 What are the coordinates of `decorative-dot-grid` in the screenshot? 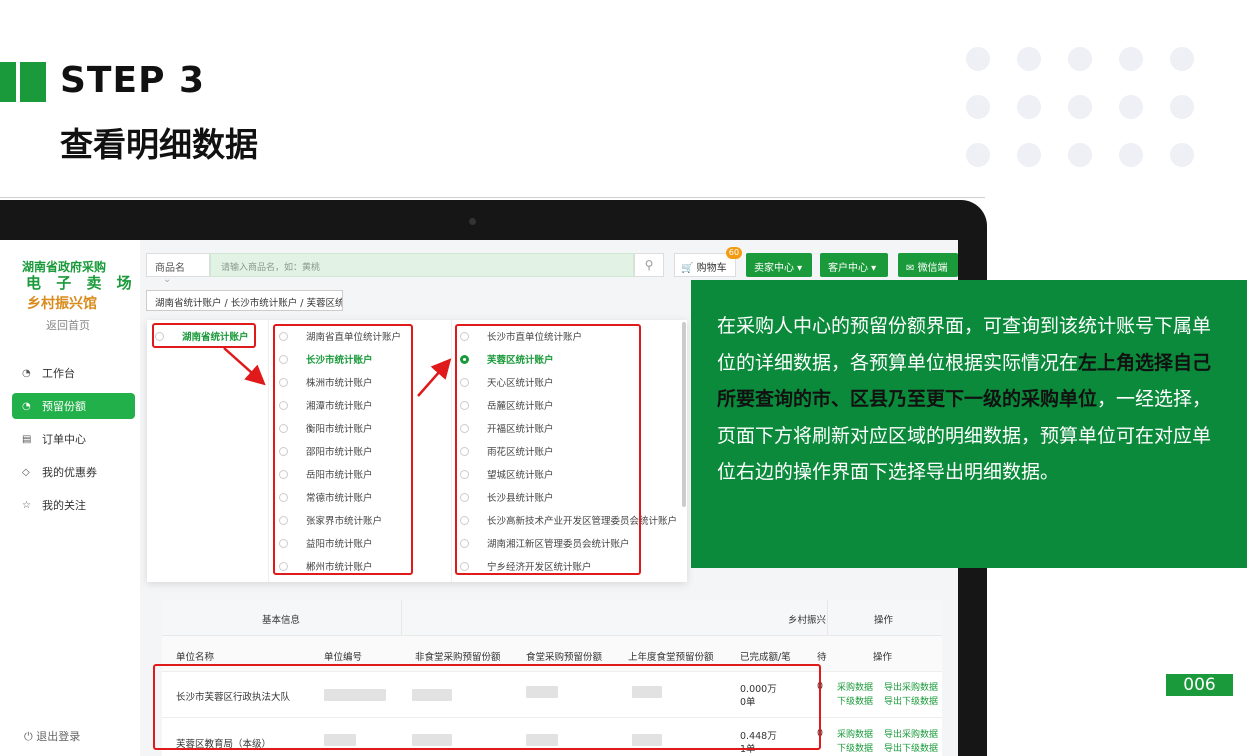 It's located at (1086, 107).